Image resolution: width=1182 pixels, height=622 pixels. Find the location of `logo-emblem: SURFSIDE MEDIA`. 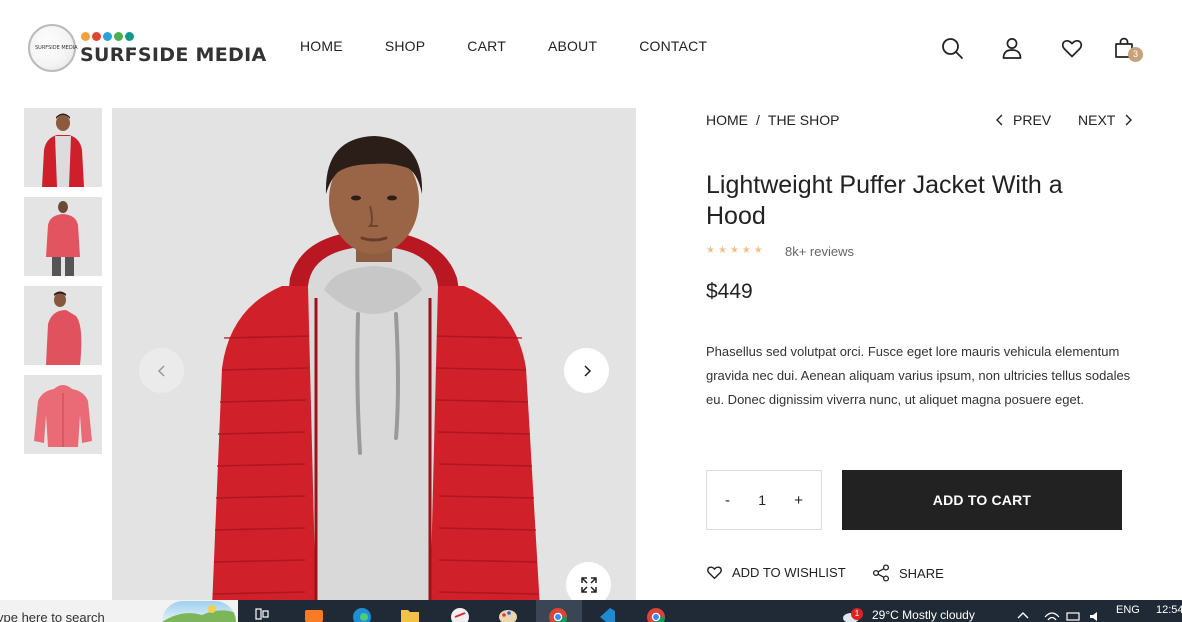

logo-emblem: SURFSIDE MEDIA is located at coordinates (53, 48).